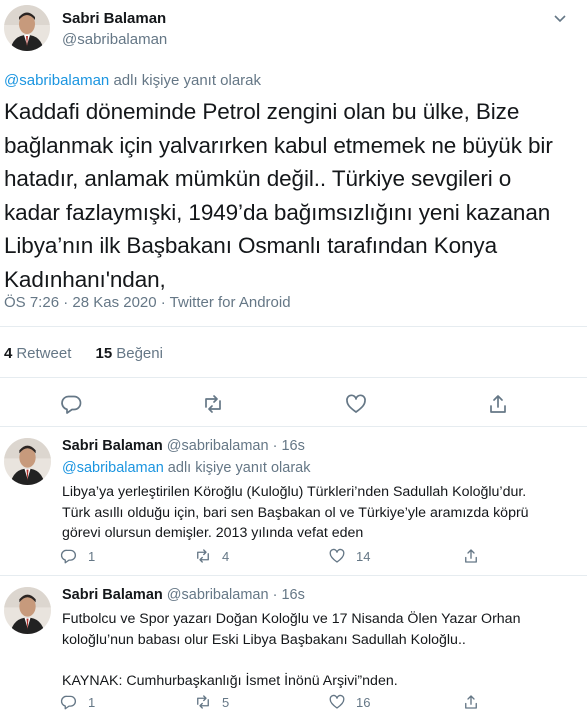 Image resolution: width=587 pixels, height=725 pixels. Describe the element at coordinates (139, 353) in the screenshot. I see `like-label: Beğeni` at that location.